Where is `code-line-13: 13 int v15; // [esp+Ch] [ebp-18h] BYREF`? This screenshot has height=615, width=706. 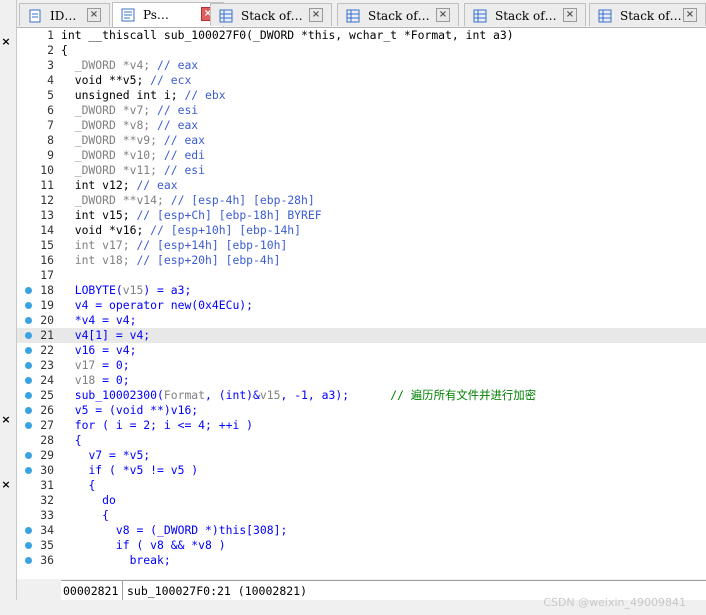
code-line-13: 13 int v15; // [esp+Ch] [ebp-18h] BYREF is located at coordinates (361, 215).